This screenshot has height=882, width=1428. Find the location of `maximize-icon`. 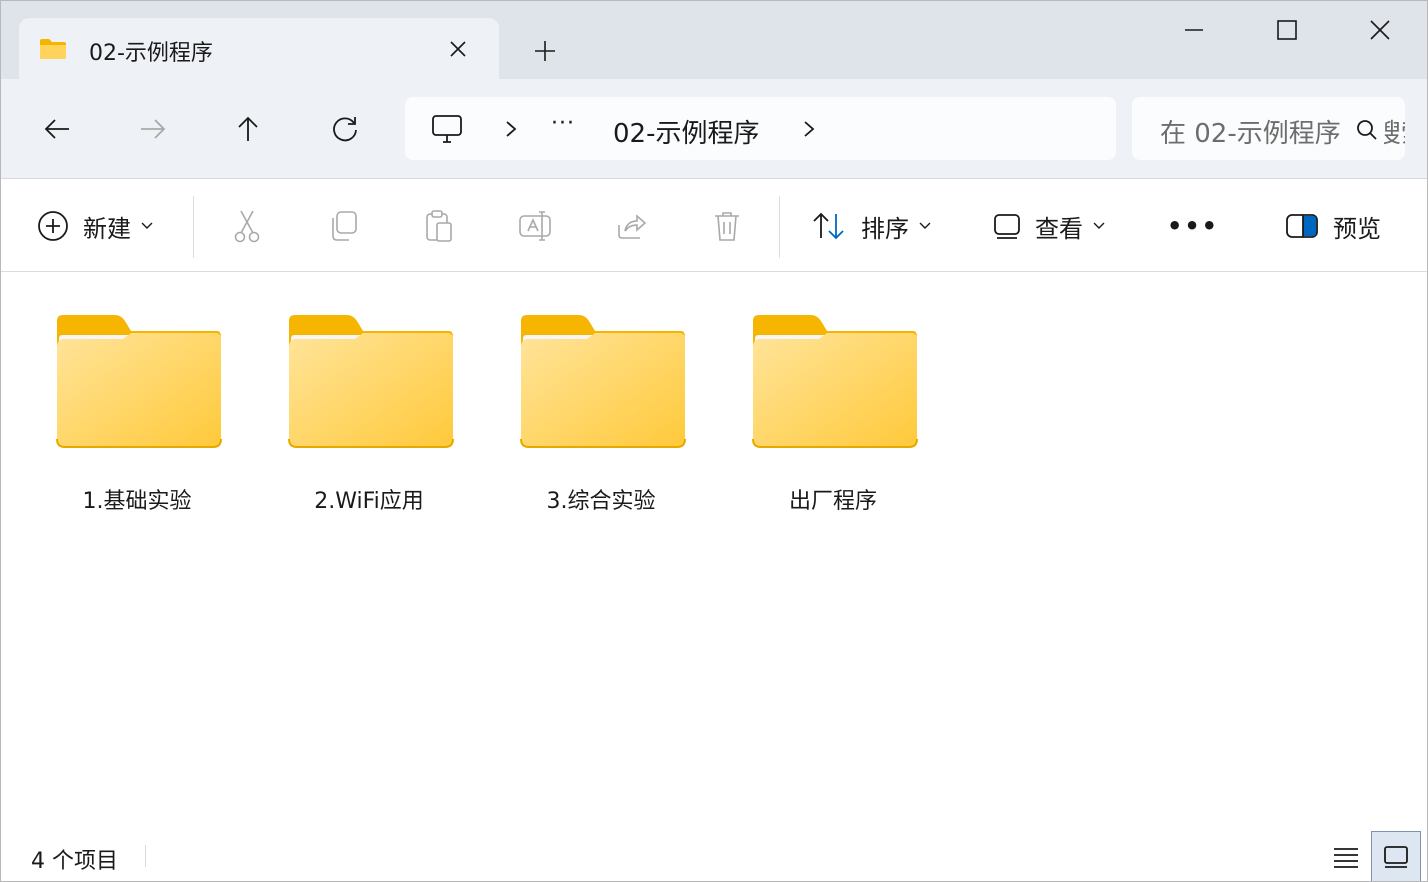

maximize-icon is located at coordinates (1287, 30).